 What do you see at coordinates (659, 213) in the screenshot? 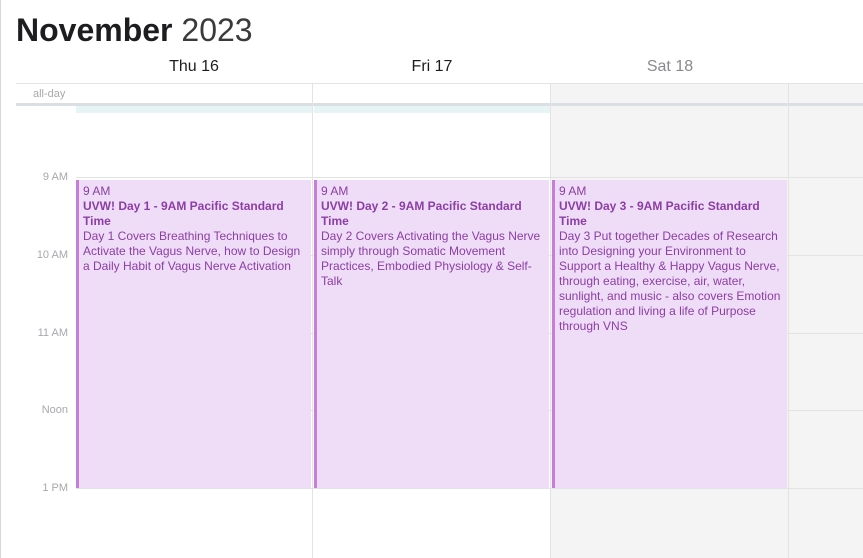
I see `event-title: UVW! Day 3 - 9AM Pacific Standard Time` at bounding box center [659, 213].